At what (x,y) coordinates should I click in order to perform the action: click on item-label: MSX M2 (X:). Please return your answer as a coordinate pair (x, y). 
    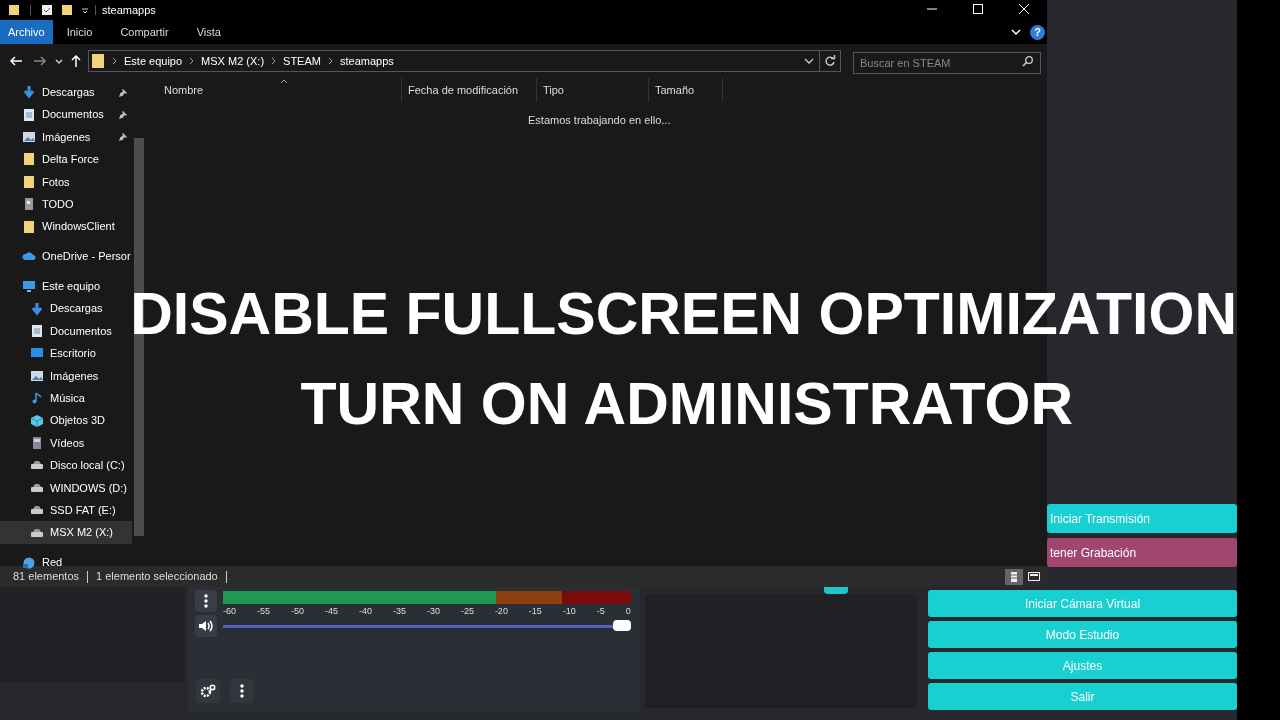
    Looking at the image, I should click on (81, 533).